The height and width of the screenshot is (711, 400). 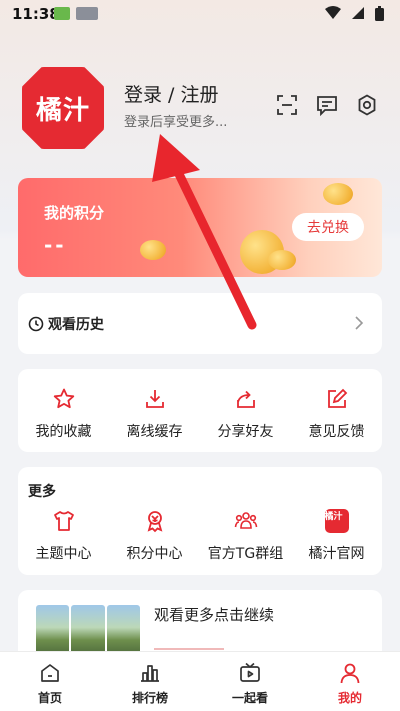 I want to click on theme-center-label: 主题中心, so click(x=63, y=554).